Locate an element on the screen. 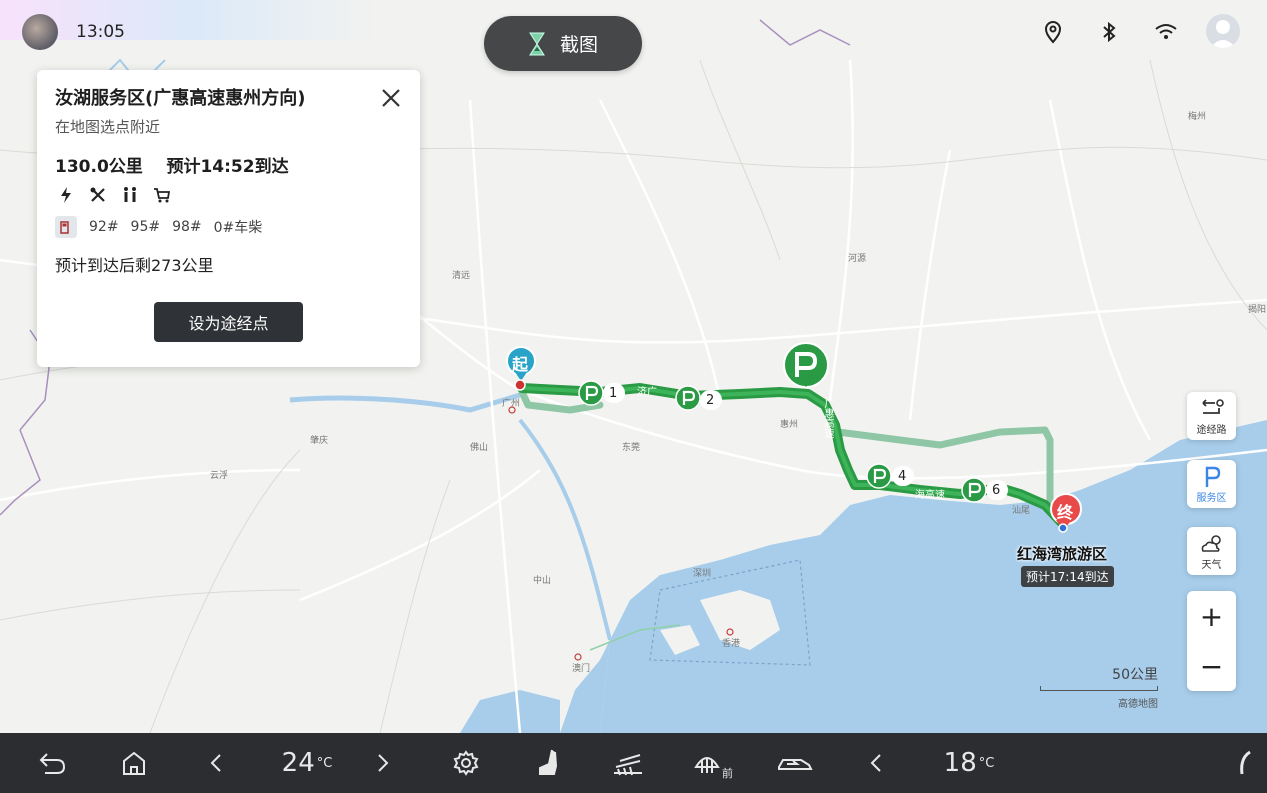 The width and height of the screenshot is (1267, 793). bluetooth-icon is located at coordinates (1109, 32).